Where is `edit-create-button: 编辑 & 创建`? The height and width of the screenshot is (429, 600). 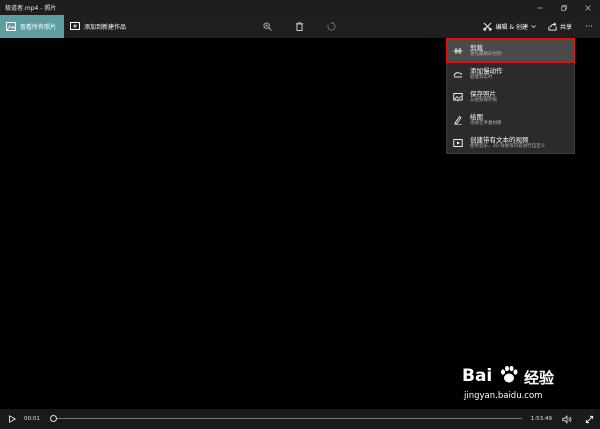
edit-create-button: 编辑 & 创建 is located at coordinates (509, 26).